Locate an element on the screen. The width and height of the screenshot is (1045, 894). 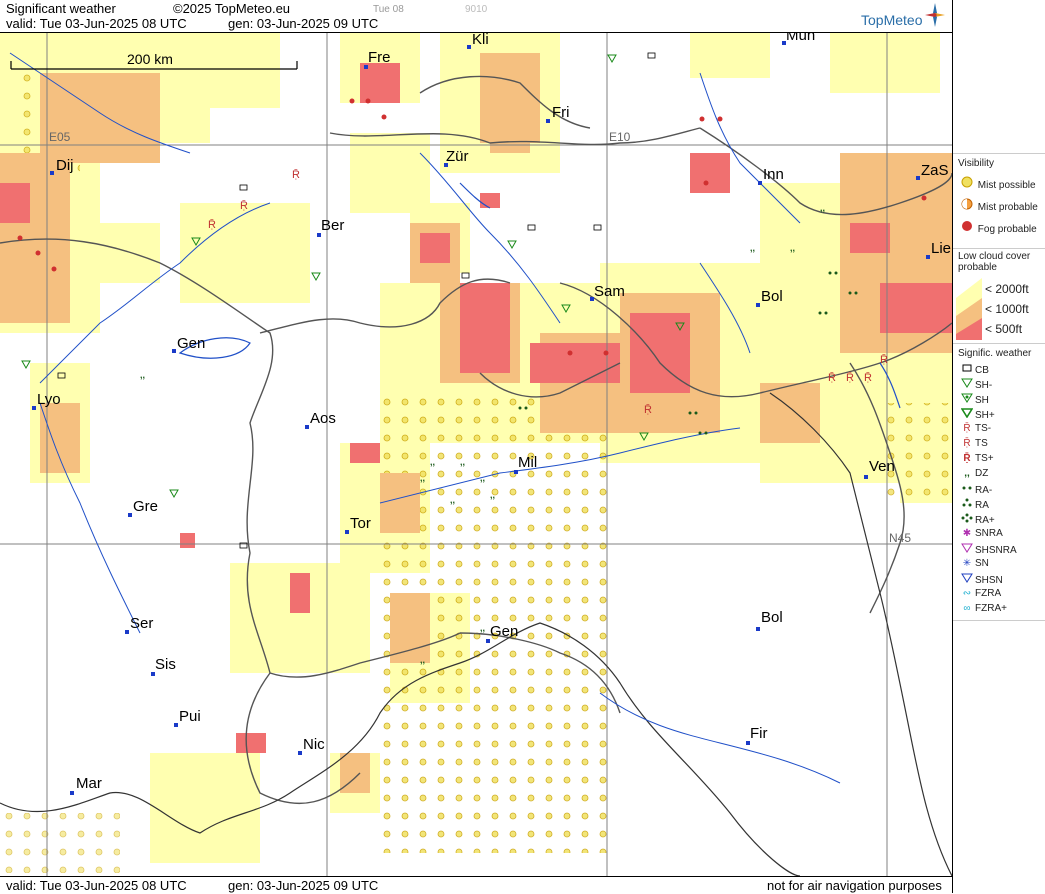
rain-heavy-icon is located at coordinates (967, 519).